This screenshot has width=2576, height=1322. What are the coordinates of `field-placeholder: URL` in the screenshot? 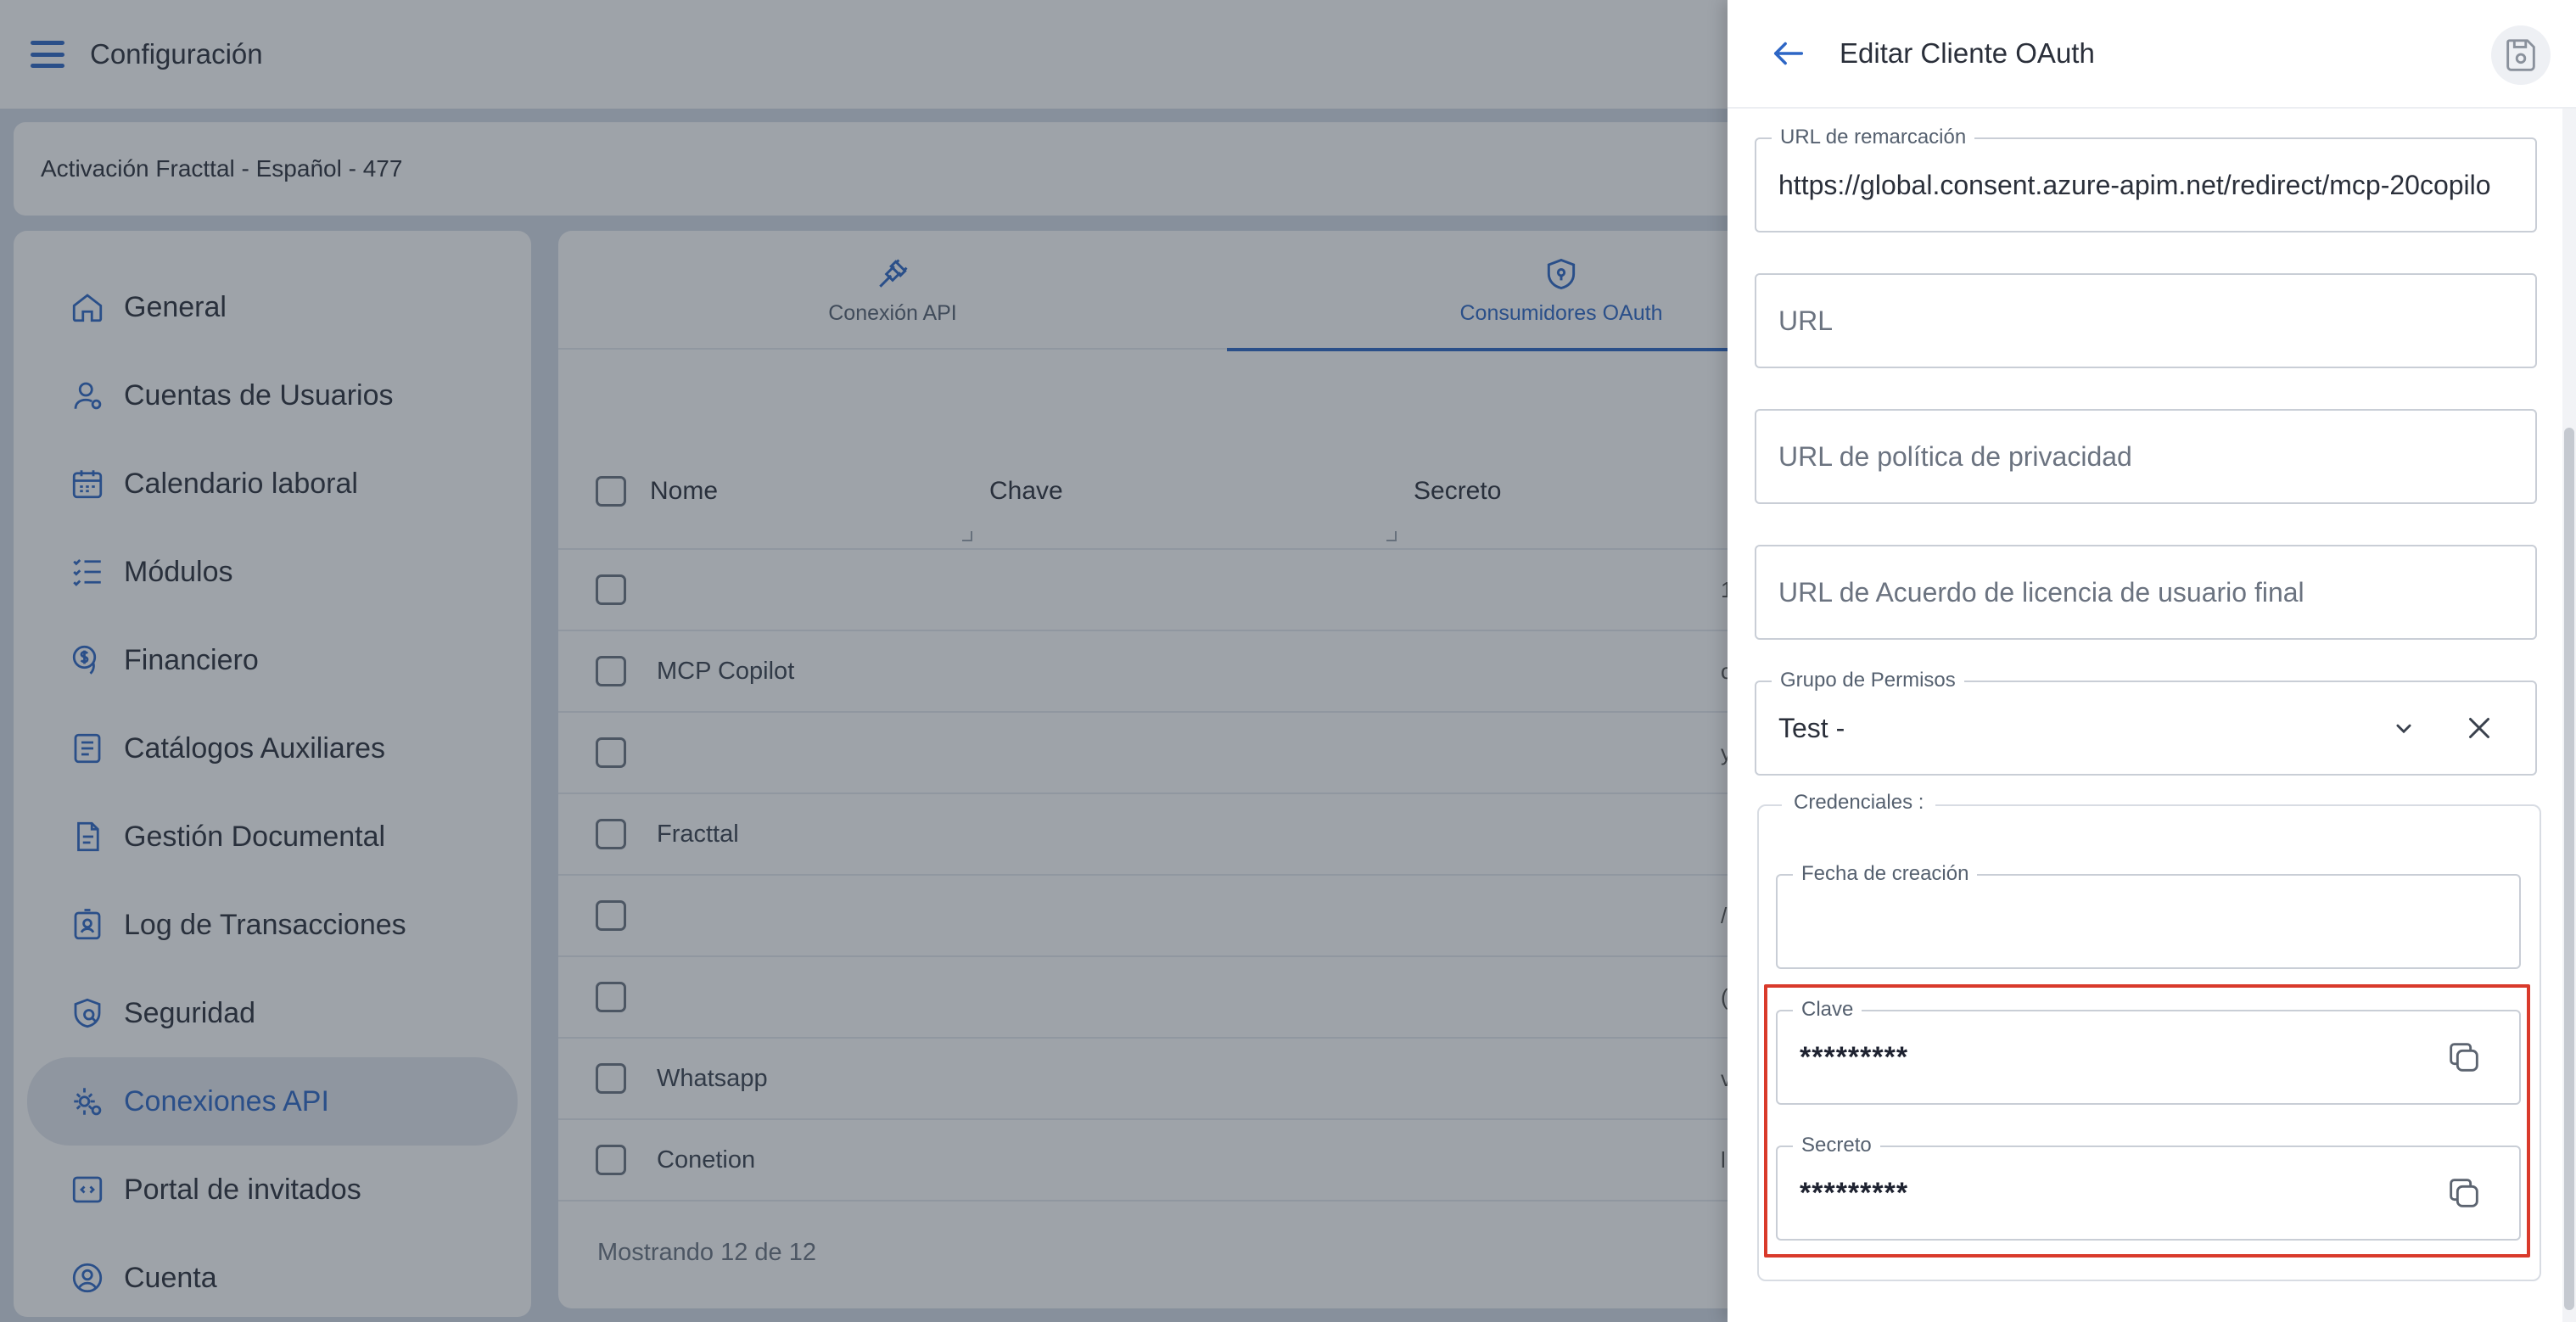 It's located at (1806, 320).